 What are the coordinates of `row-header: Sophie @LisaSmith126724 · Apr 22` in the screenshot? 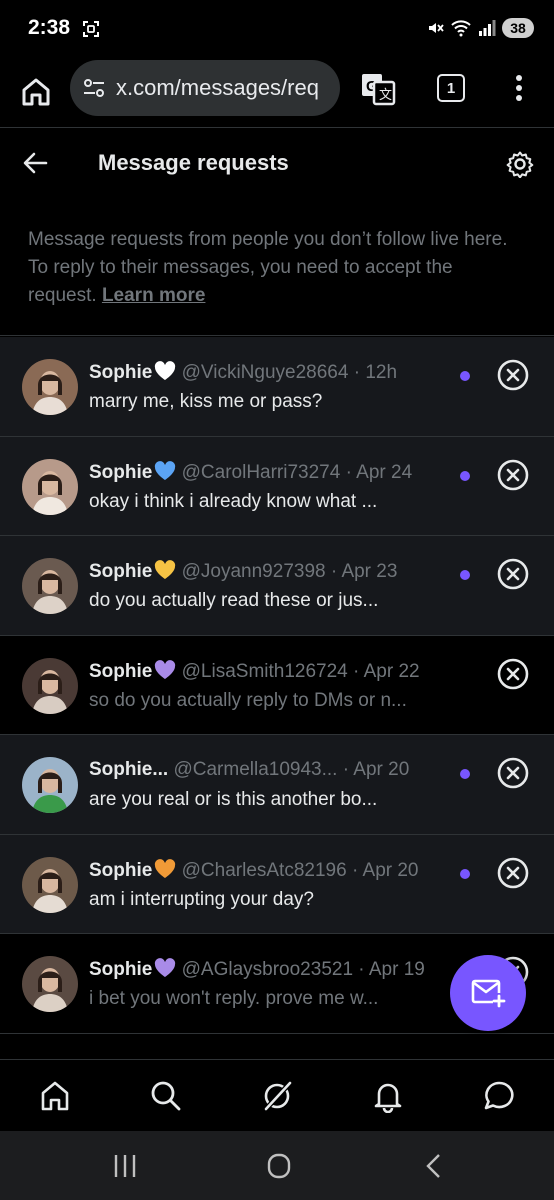 It's located at (274, 671).